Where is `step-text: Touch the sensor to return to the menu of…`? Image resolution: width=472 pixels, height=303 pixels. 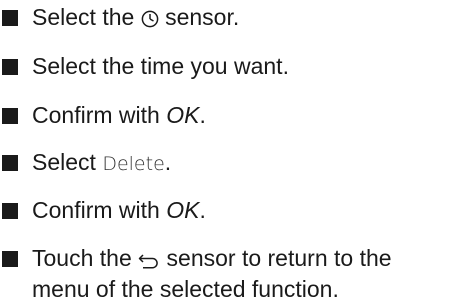 step-text: Touch the sensor to return to the menu of… is located at coordinates (212, 273).